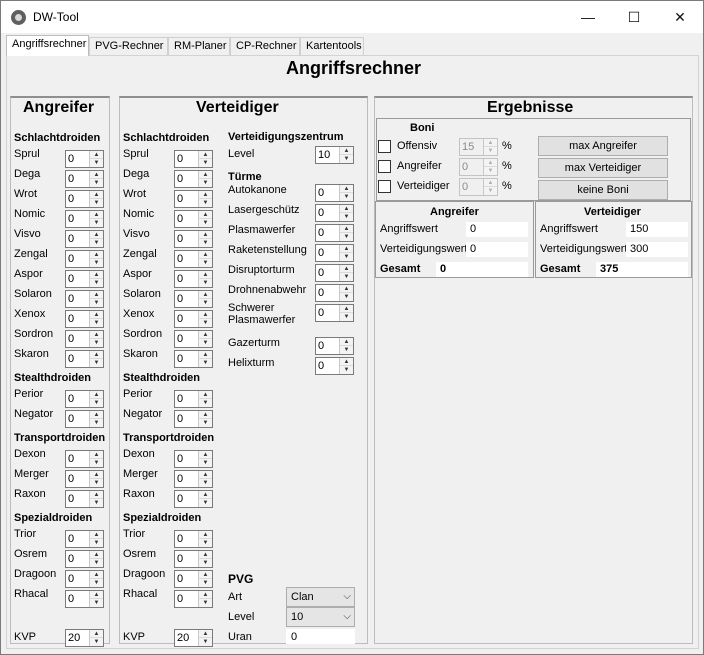 Image resolution: width=704 pixels, height=655 pixels. What do you see at coordinates (84, 159) in the screenshot?
I see `attacker-sprul-spinner: 0 ▲ ▼` at bounding box center [84, 159].